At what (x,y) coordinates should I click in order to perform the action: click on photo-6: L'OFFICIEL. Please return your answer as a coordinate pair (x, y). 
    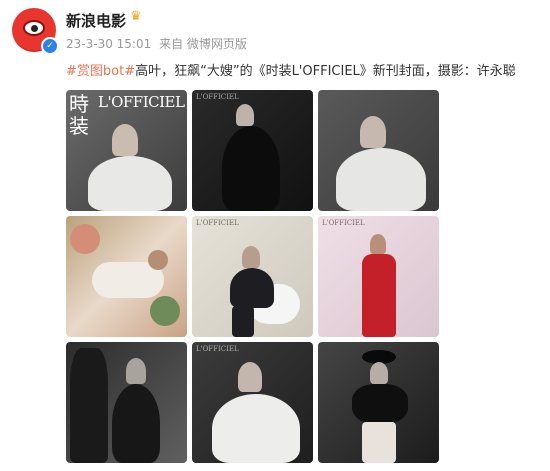
    Looking at the image, I should click on (378, 276).